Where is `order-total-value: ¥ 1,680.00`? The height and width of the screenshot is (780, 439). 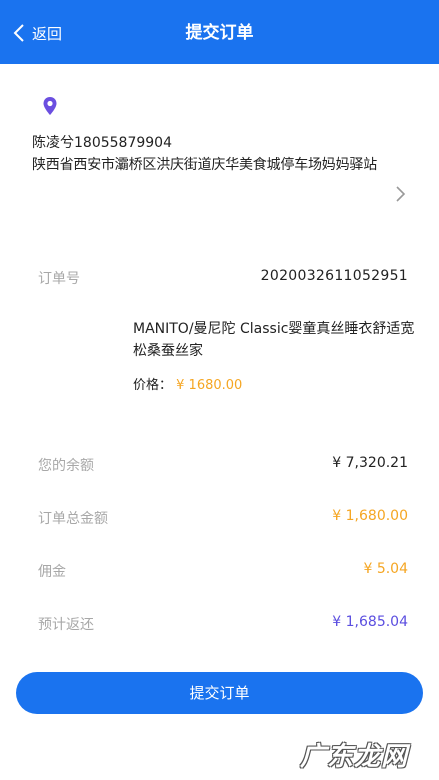
order-total-value: ¥ 1,680.00 is located at coordinates (370, 516).